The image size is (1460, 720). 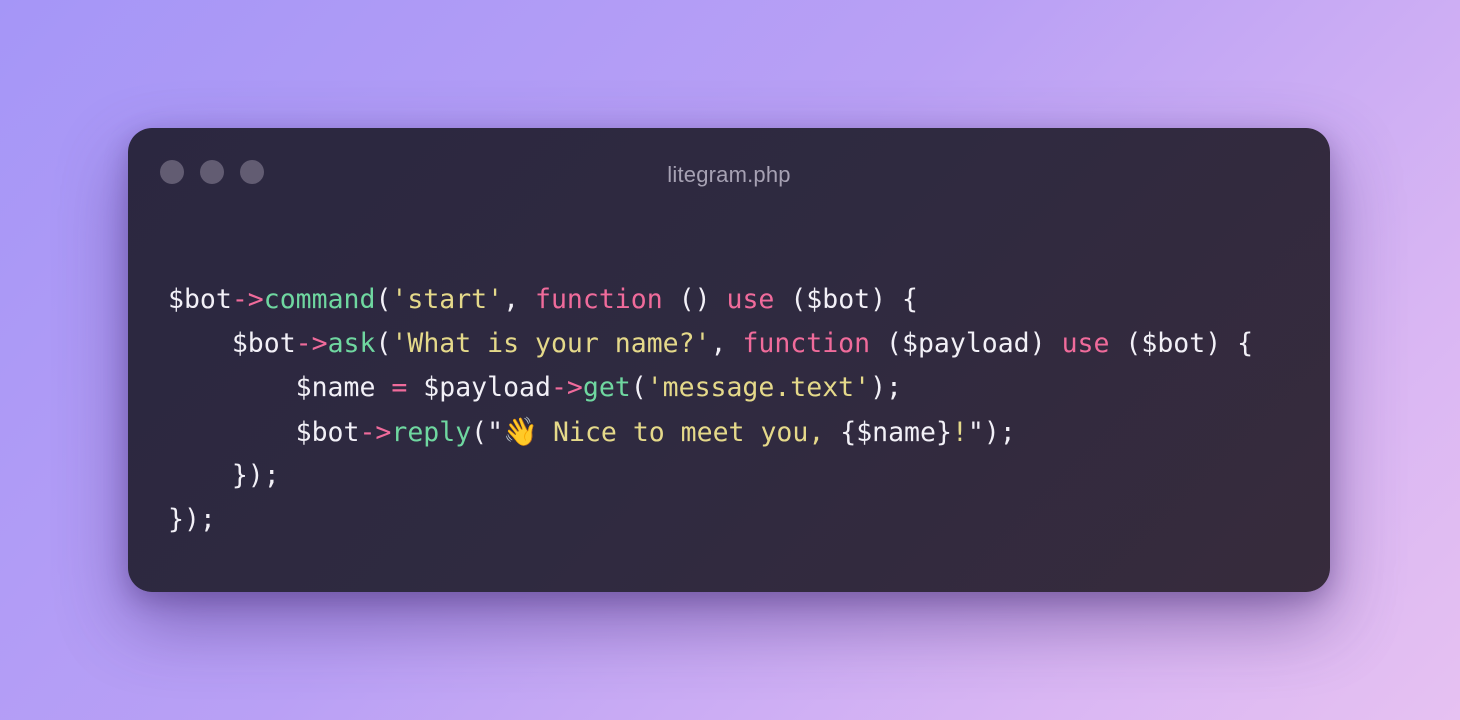 I want to click on code-string: 'message.text', so click(x=758, y=387).